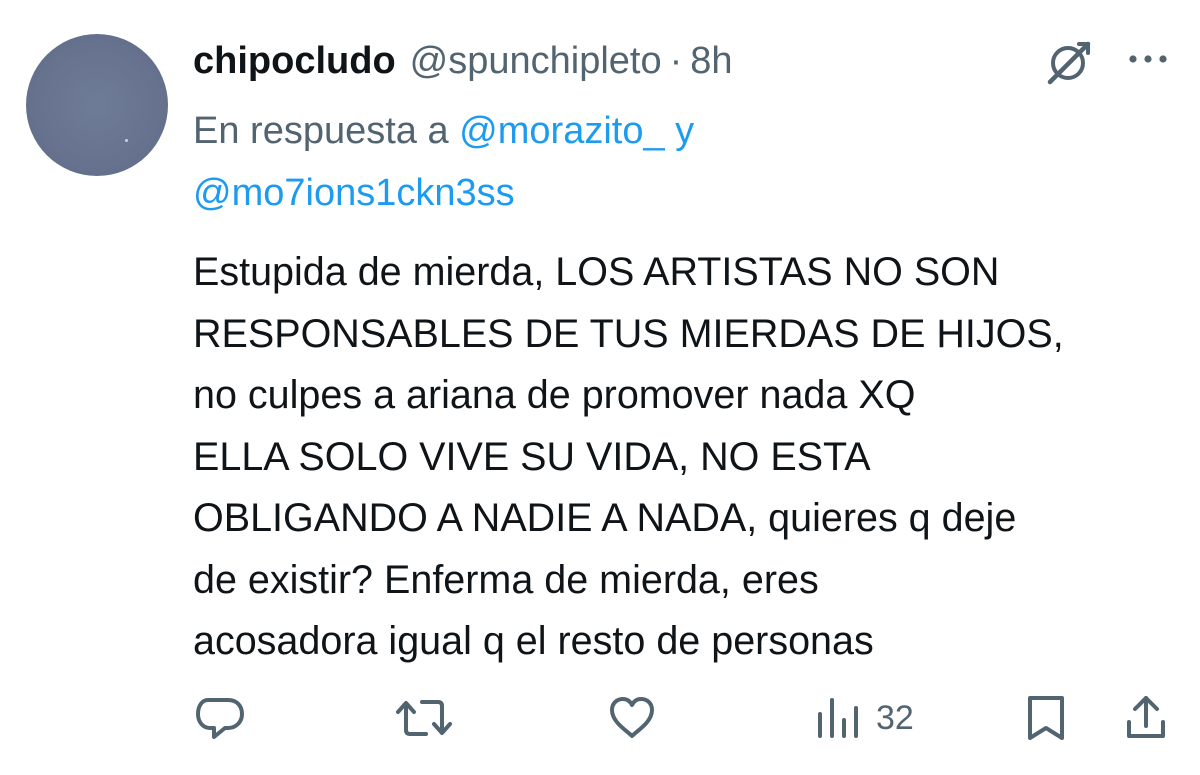 This screenshot has width=1200, height=775. Describe the element at coordinates (554, 395) in the screenshot. I see `tweet-text-line: no culpes a ariana de promover nada XQ` at that location.